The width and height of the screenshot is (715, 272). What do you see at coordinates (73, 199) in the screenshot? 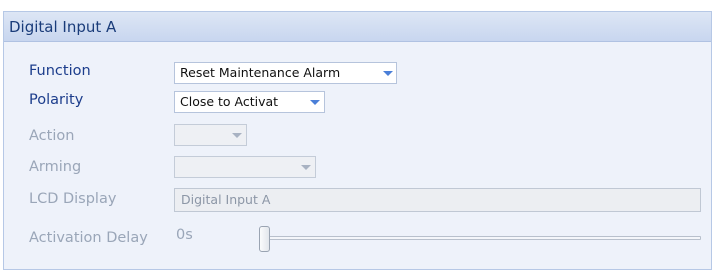
I see `lcd-display-label: LCD Display` at bounding box center [73, 199].